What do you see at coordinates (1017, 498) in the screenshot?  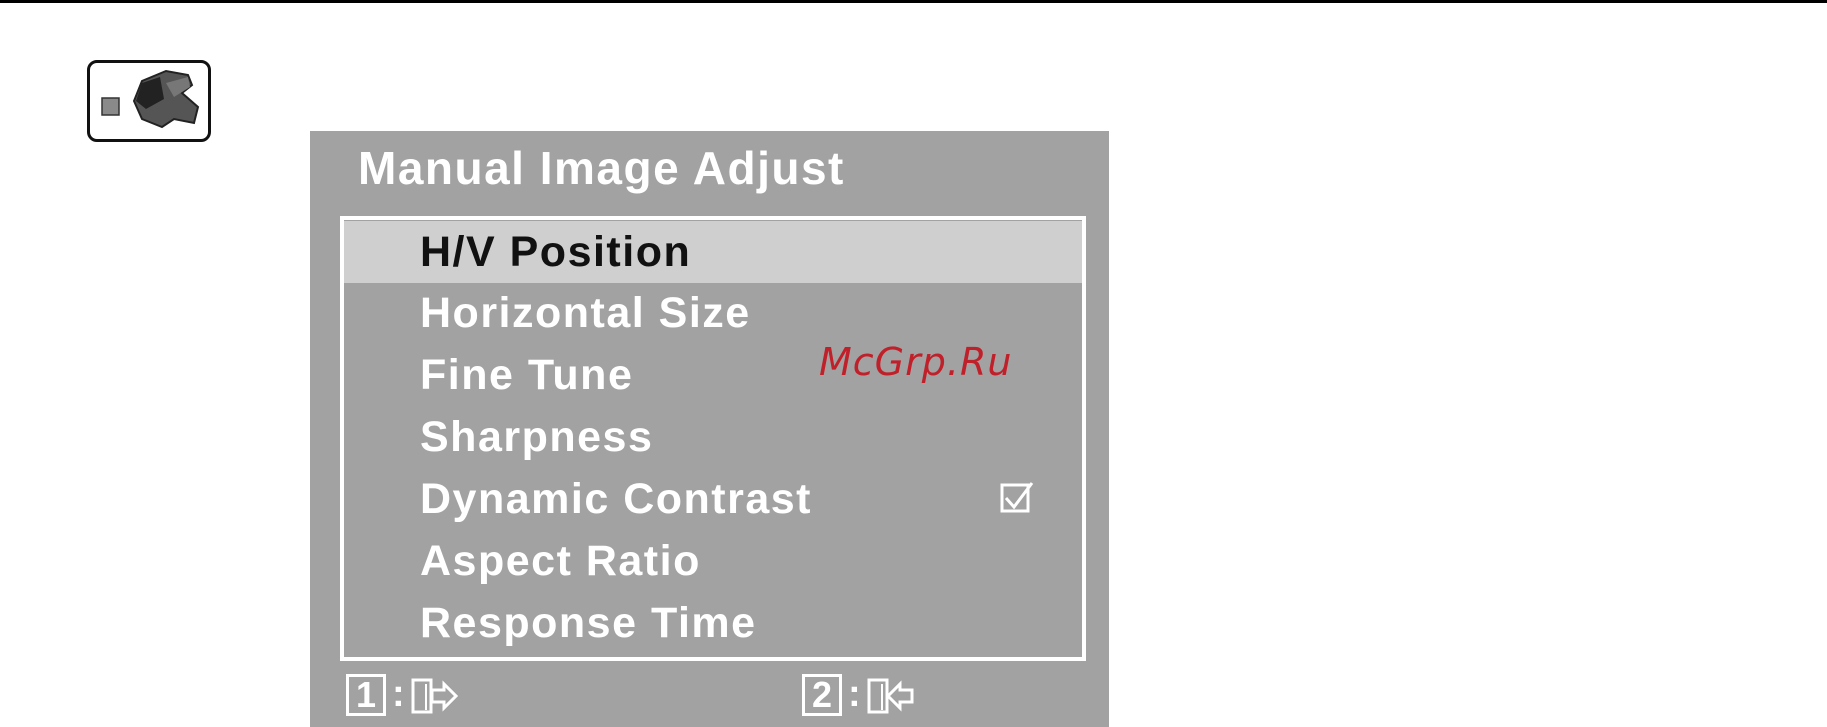 I see `checkbox-checked-icon` at bounding box center [1017, 498].